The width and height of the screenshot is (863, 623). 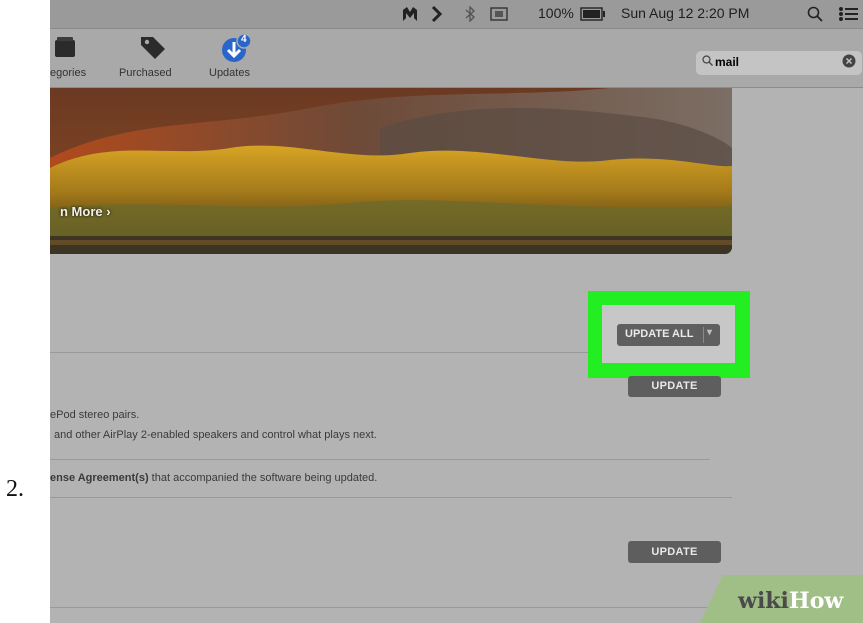 I want to click on learn-more-link: n More ›, so click(x=85, y=211).